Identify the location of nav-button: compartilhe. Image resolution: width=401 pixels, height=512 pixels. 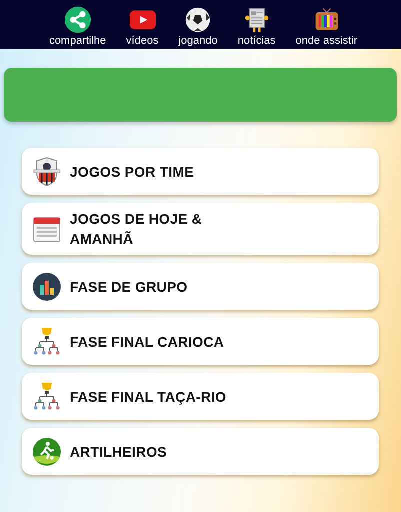
(77, 27).